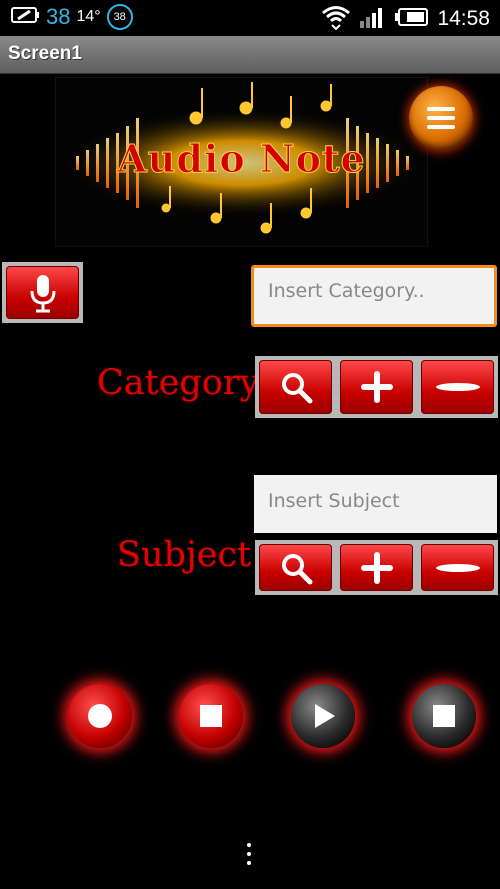 The image size is (500, 889). I want to click on battery-icon, so click(412, 19).